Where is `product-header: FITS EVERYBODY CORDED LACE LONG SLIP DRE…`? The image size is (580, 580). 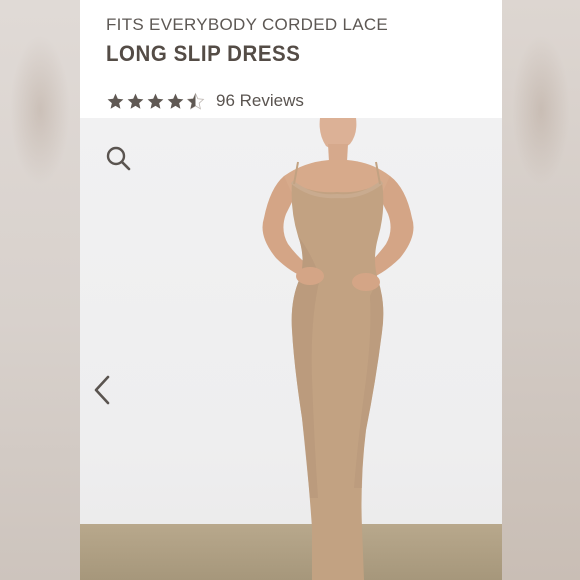
product-header: FITS EVERYBODY CORDED LACE LONG SLIP DRE… is located at coordinates (291, 59).